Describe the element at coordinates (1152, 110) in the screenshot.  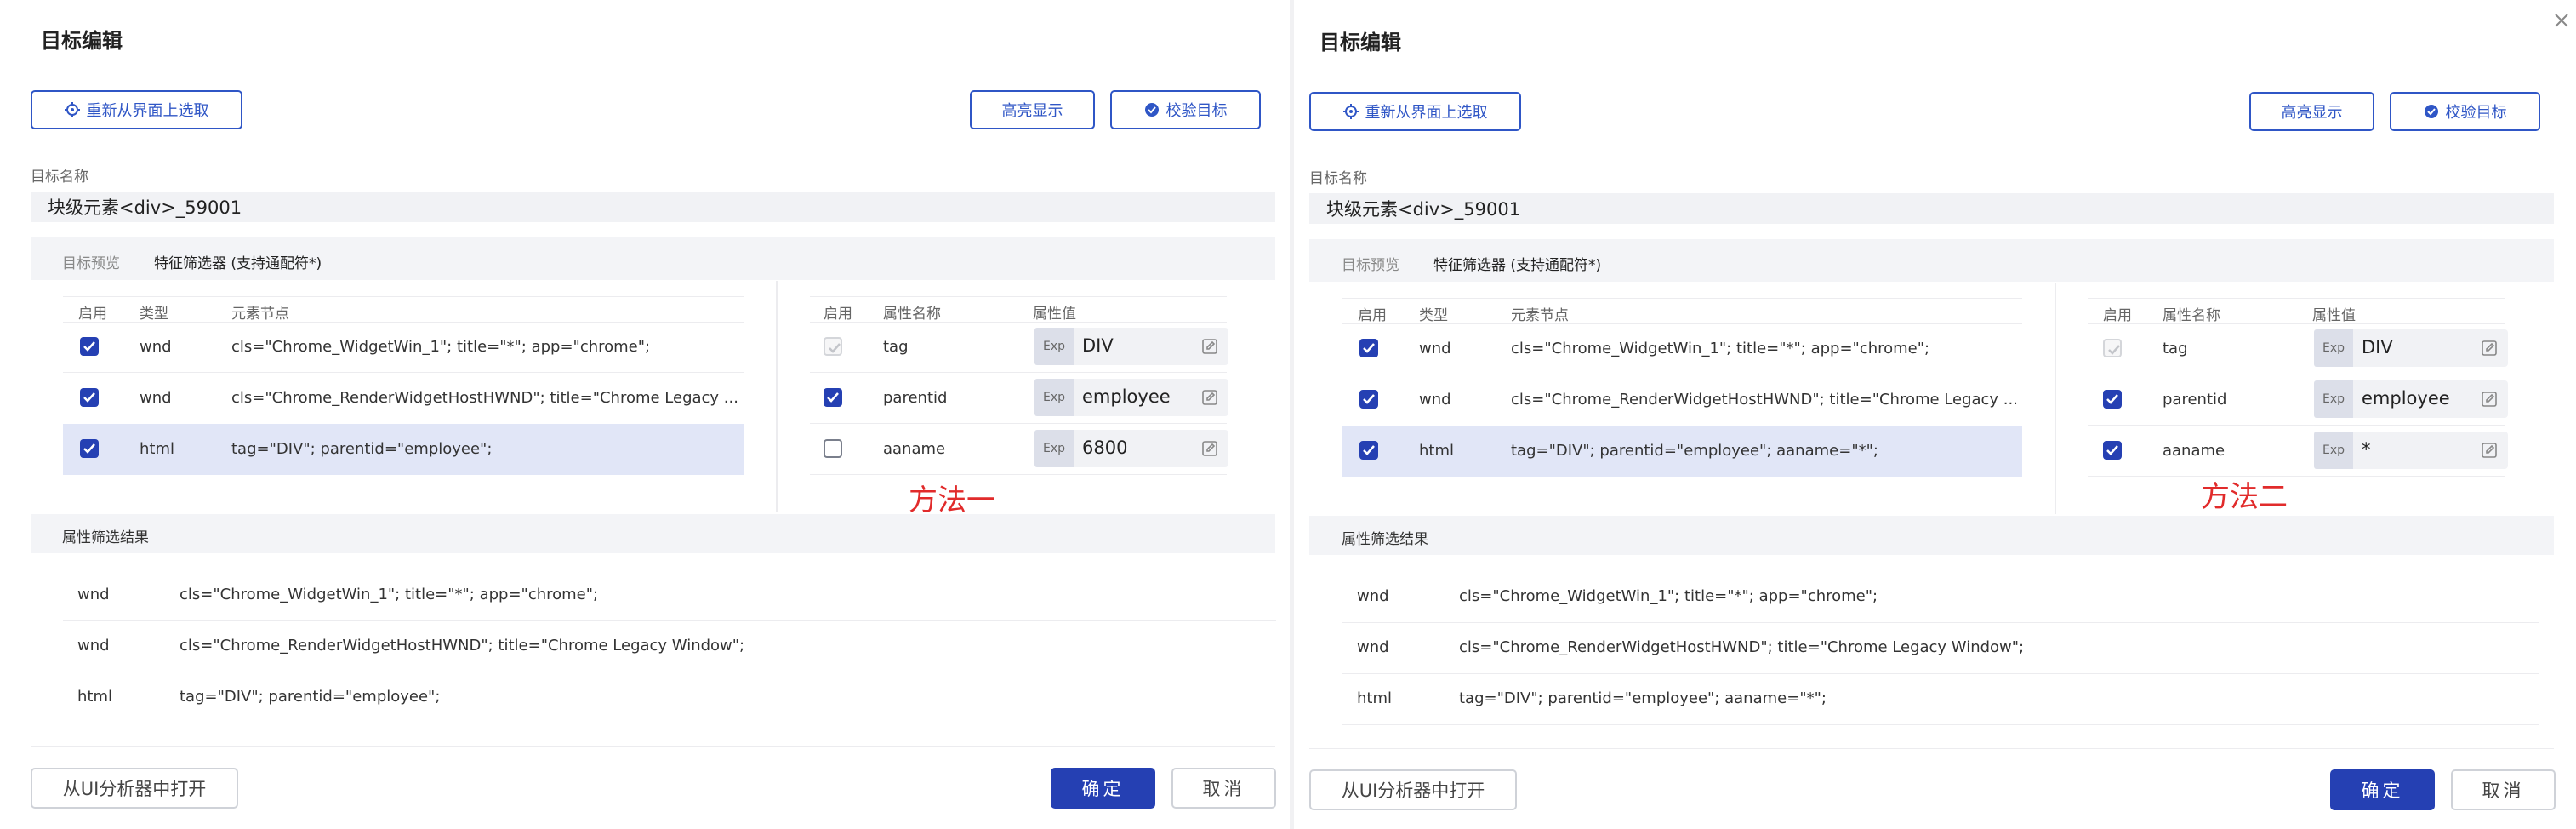
I see `check-circle-icon` at that location.